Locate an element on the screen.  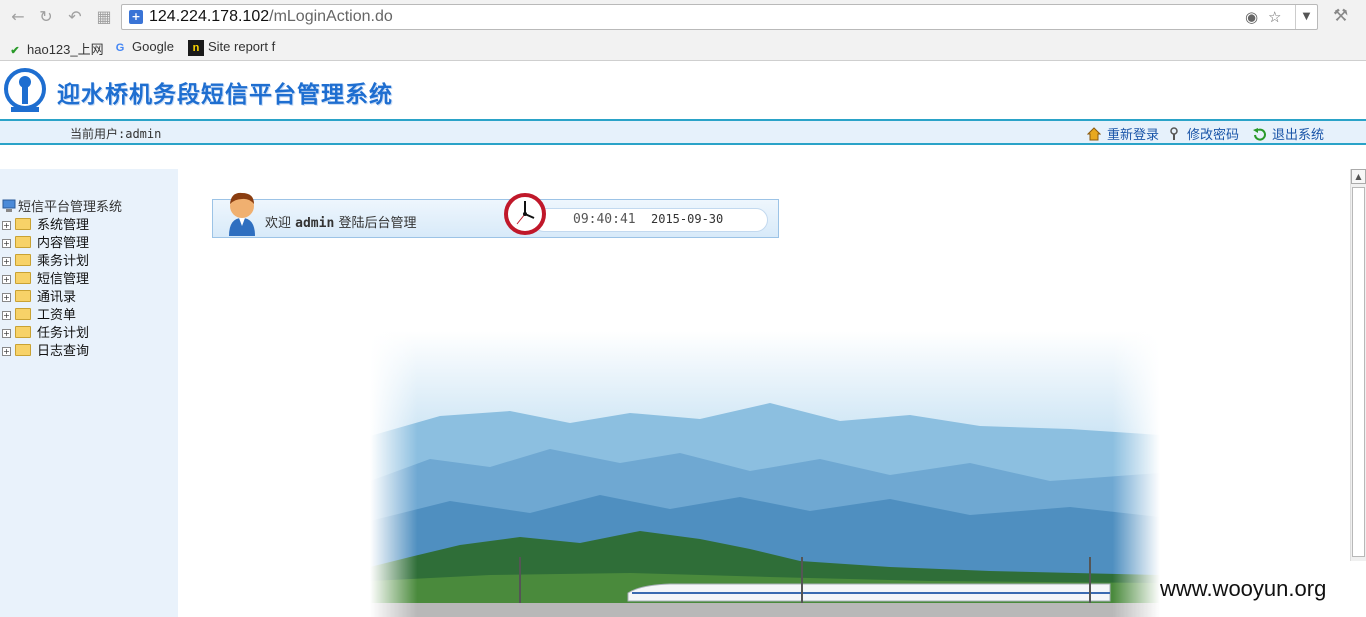
welcome-suffix: 登陆后台管理 is located at coordinates (377, 223).